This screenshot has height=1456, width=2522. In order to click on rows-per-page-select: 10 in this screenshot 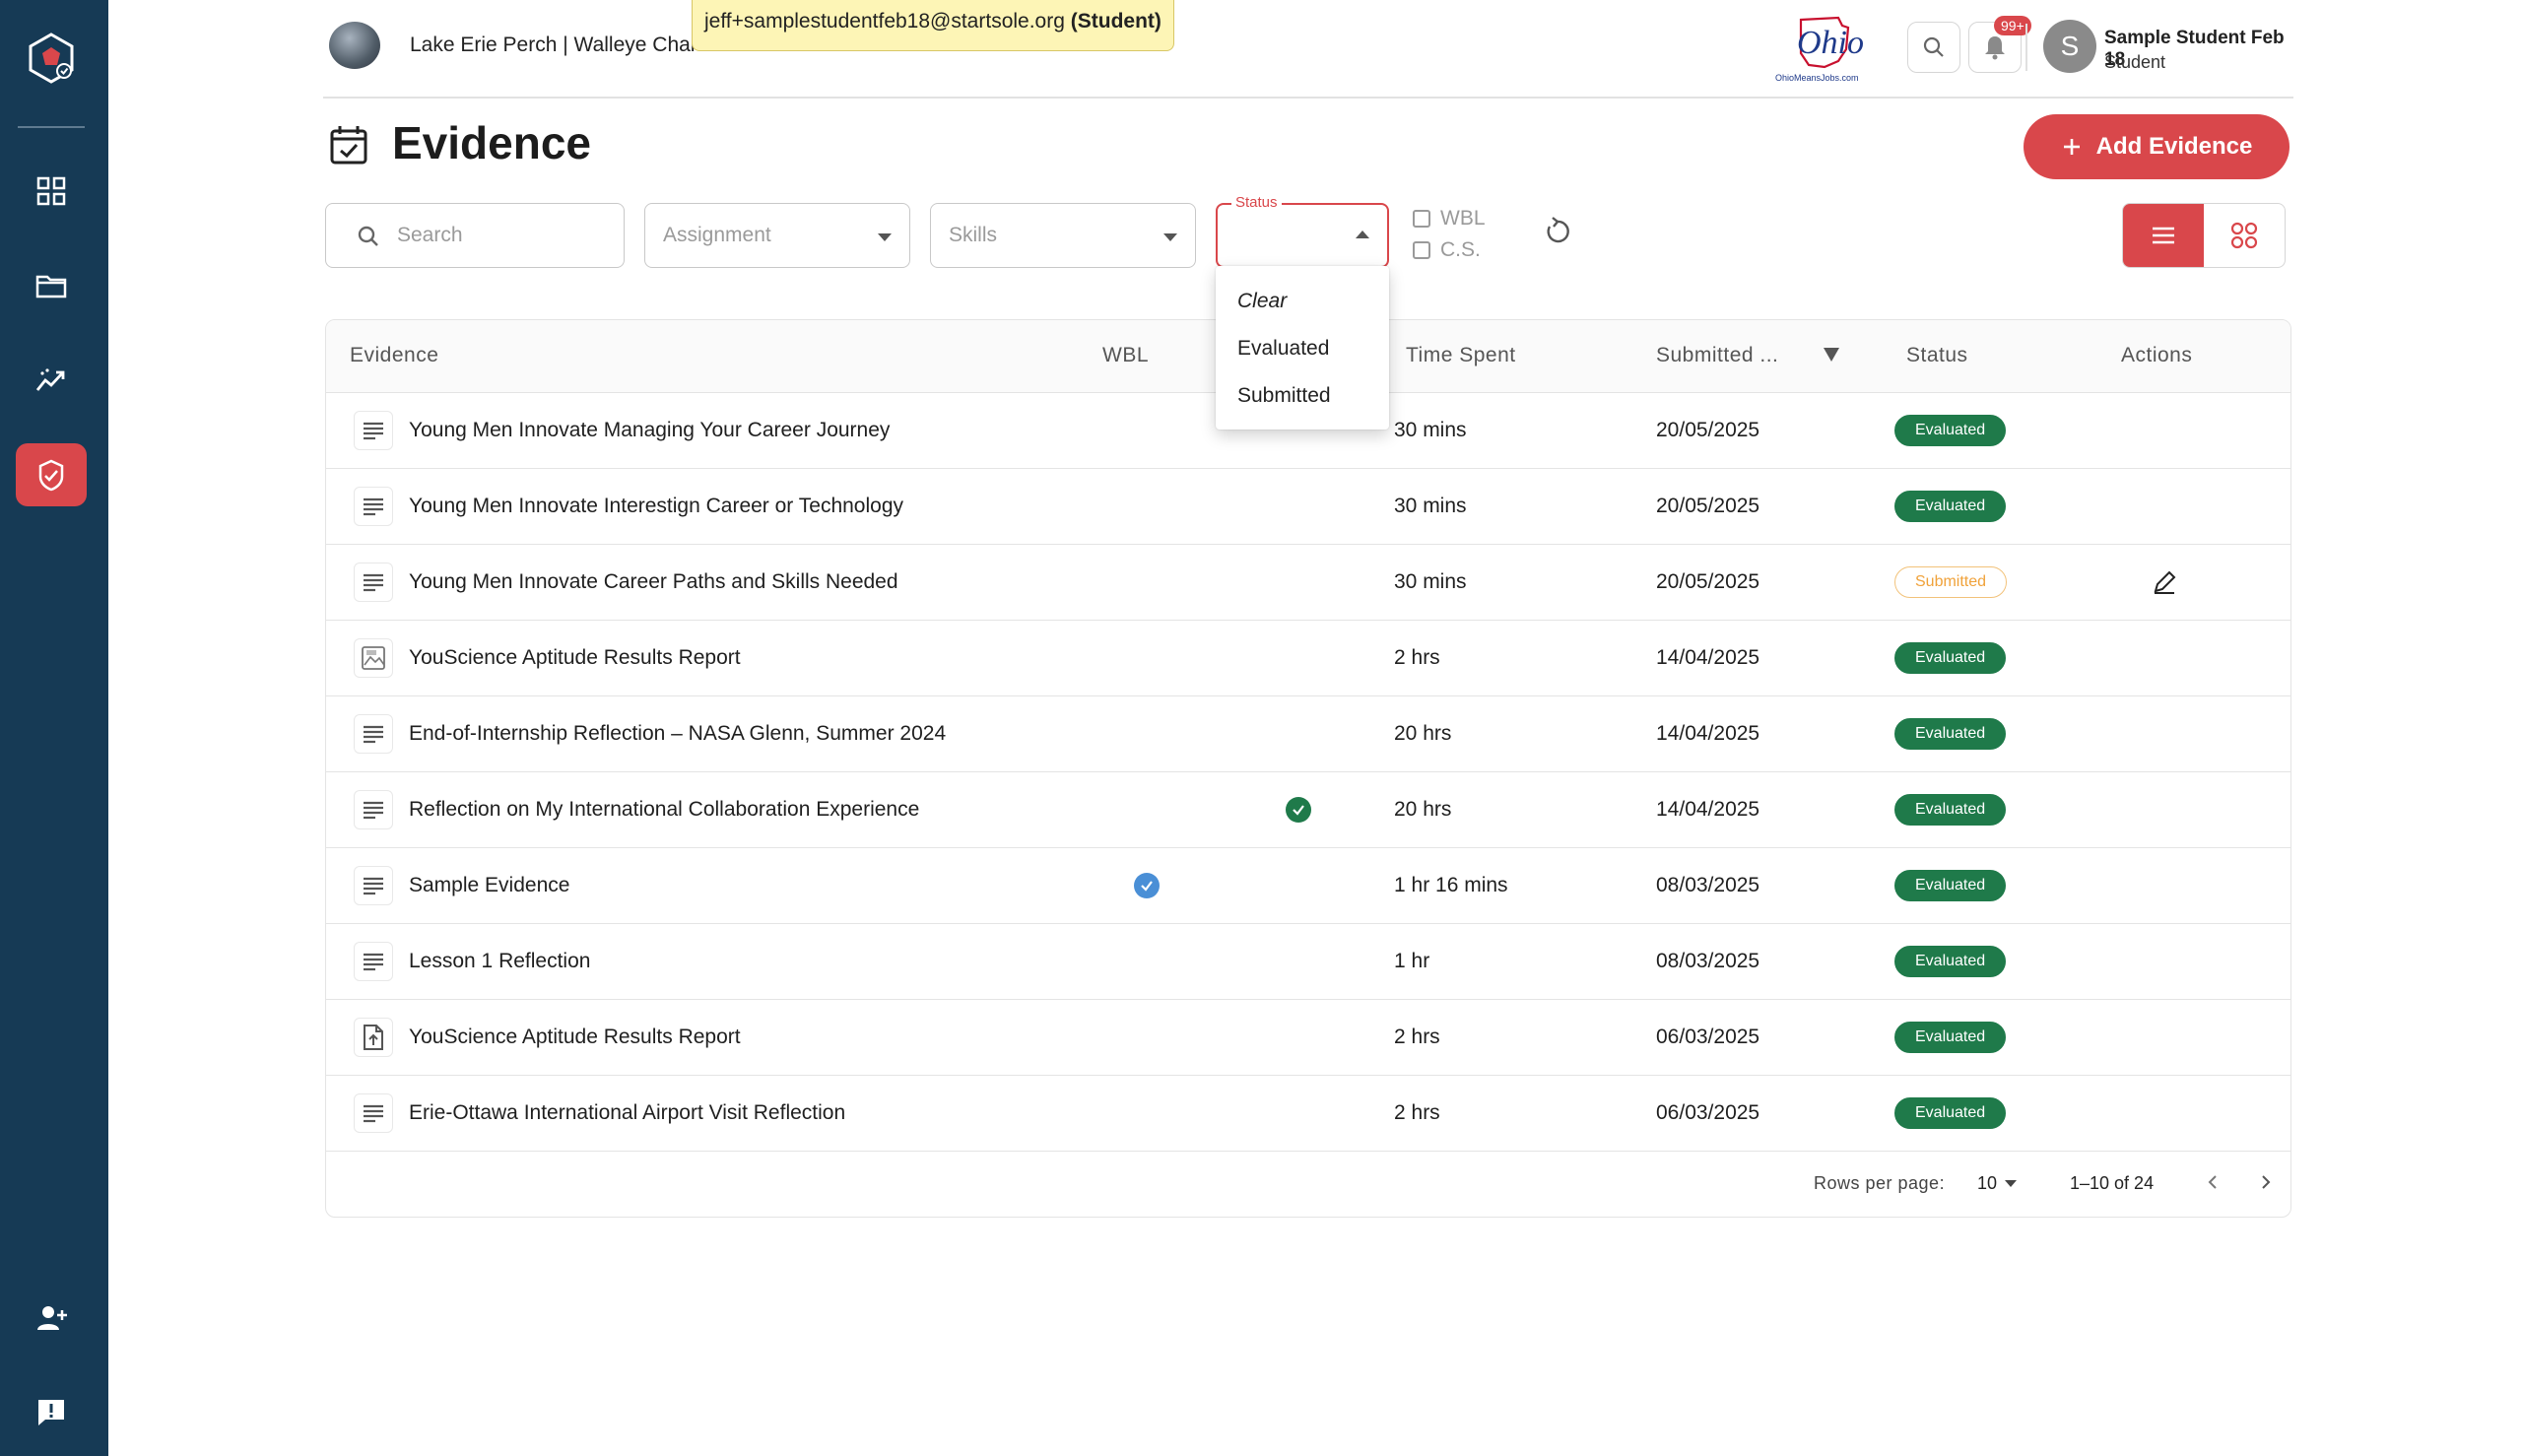, I will do `click(1987, 1183)`.